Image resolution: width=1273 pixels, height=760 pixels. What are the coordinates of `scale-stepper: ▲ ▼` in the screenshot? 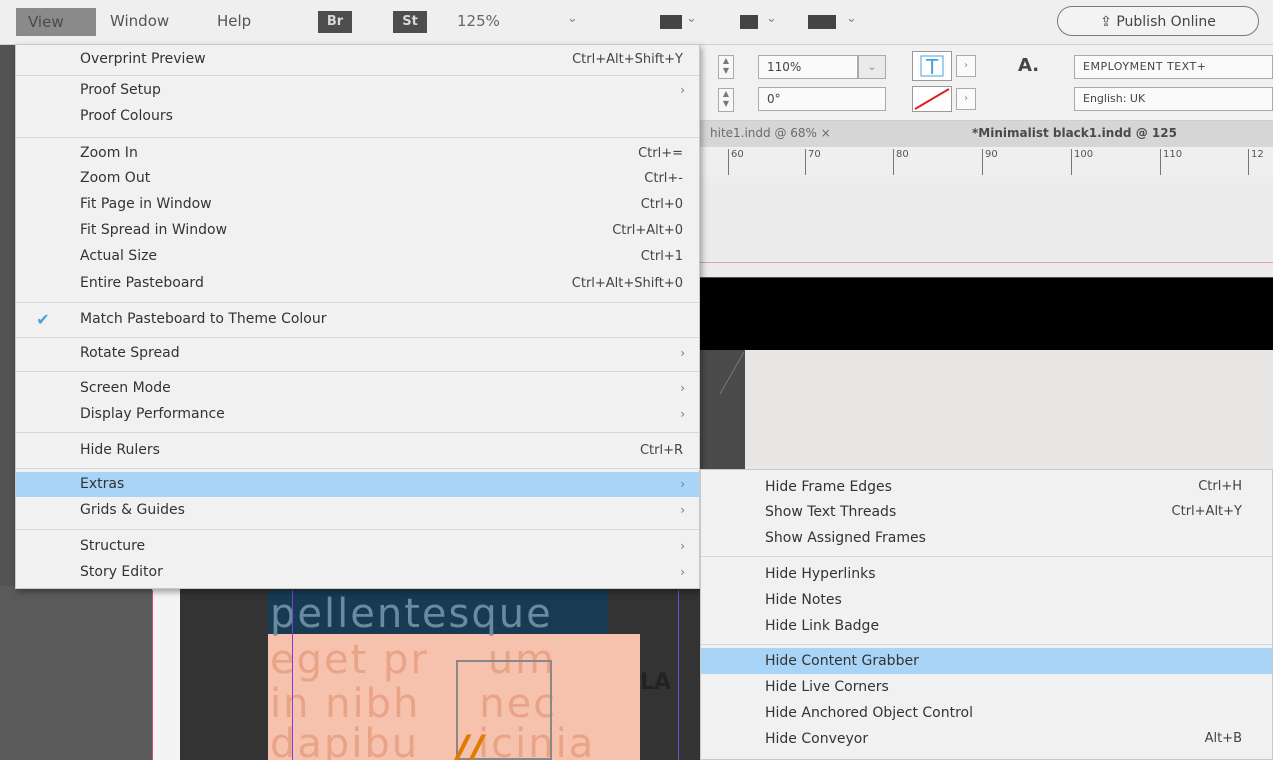 It's located at (726, 67).